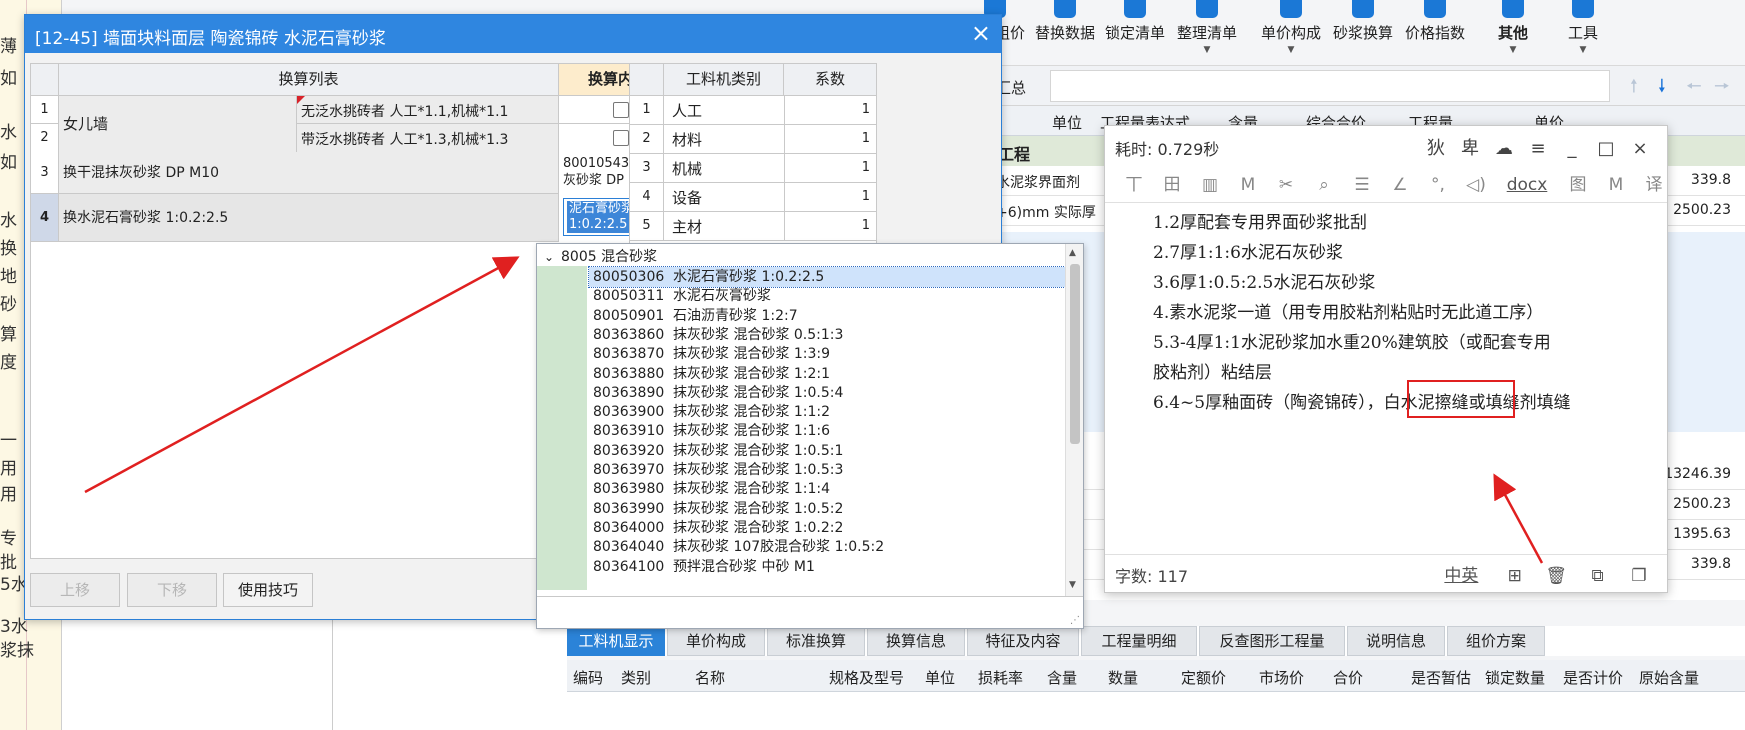  Describe the element at coordinates (827, 296) in the screenshot. I see `list-item: 80050311 水泥石灰膏砂浆` at that location.